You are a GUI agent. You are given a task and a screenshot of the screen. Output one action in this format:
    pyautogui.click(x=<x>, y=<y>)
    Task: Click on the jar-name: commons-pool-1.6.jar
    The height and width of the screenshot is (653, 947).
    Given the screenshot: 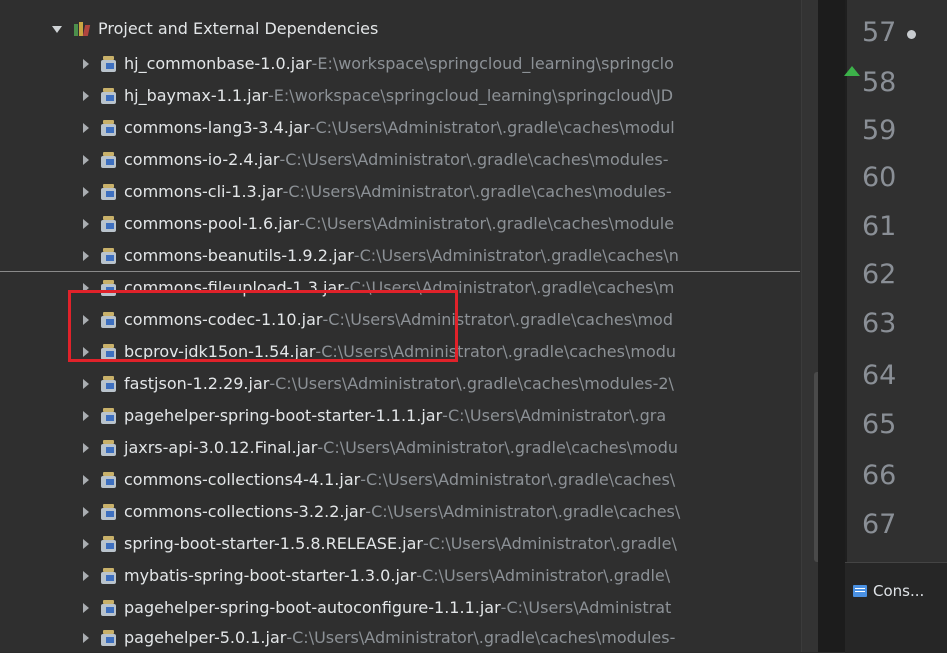 What is the action you would take?
    pyautogui.click(x=212, y=223)
    